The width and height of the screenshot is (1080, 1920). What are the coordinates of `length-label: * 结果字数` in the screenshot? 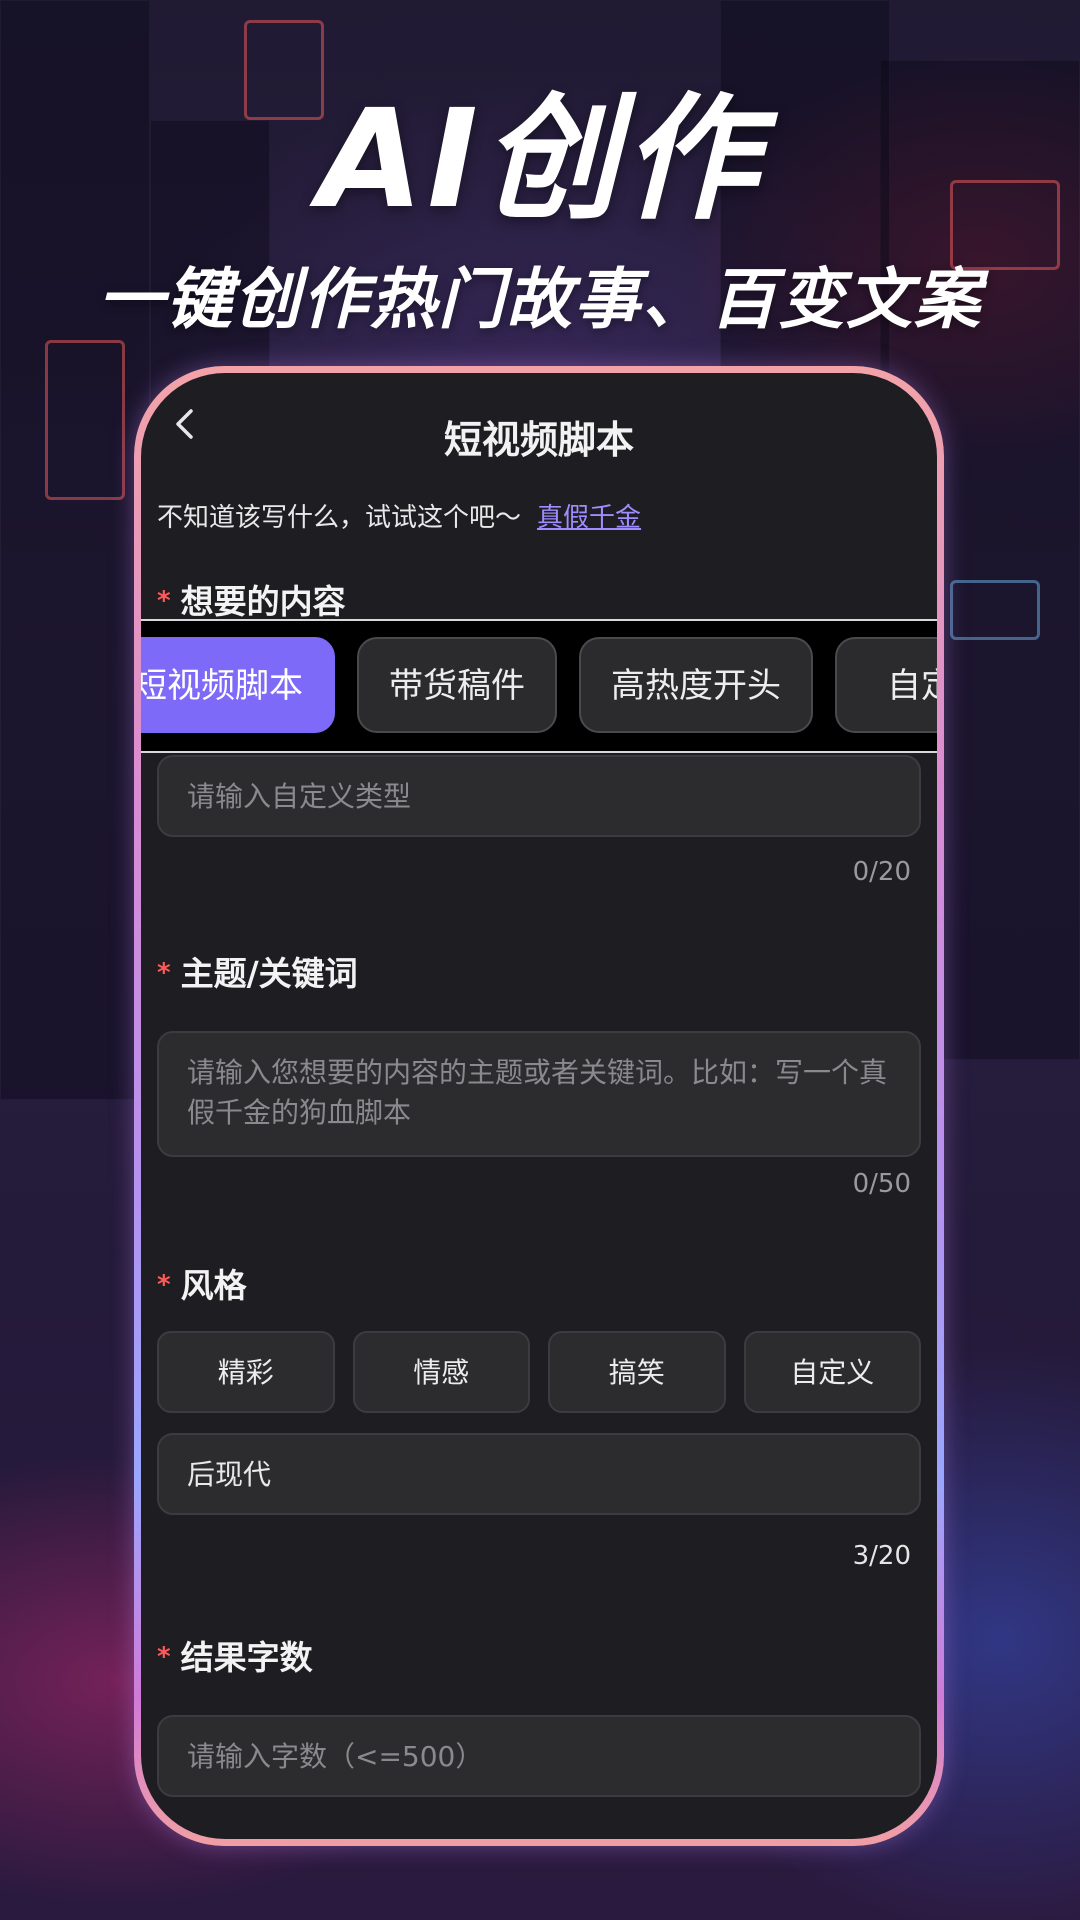 It's located at (235, 1655).